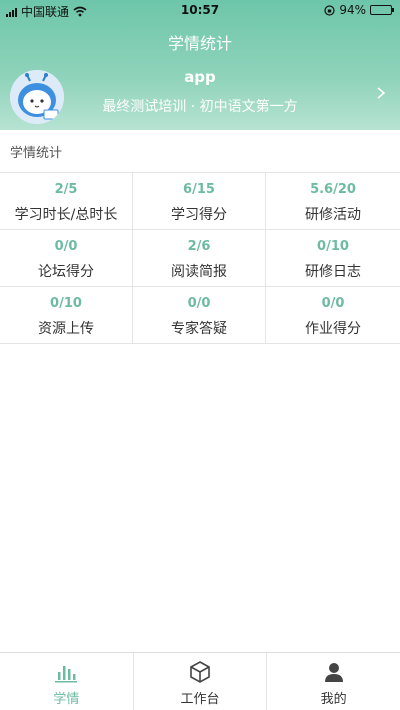  I want to click on stat-label: 专家答疑, so click(199, 329).